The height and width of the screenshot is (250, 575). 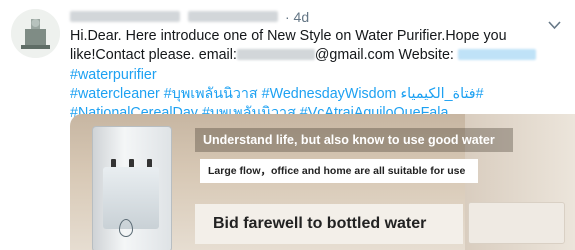 What do you see at coordinates (329, 94) in the screenshot?
I see `hashtag-link: #WednesdayWisdom` at bounding box center [329, 94].